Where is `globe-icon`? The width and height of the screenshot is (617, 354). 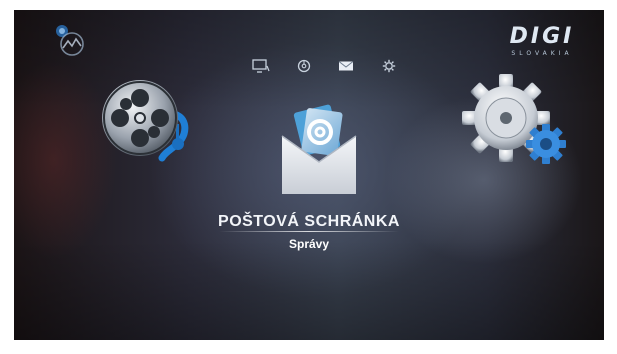 globe-icon is located at coordinates (304, 66).